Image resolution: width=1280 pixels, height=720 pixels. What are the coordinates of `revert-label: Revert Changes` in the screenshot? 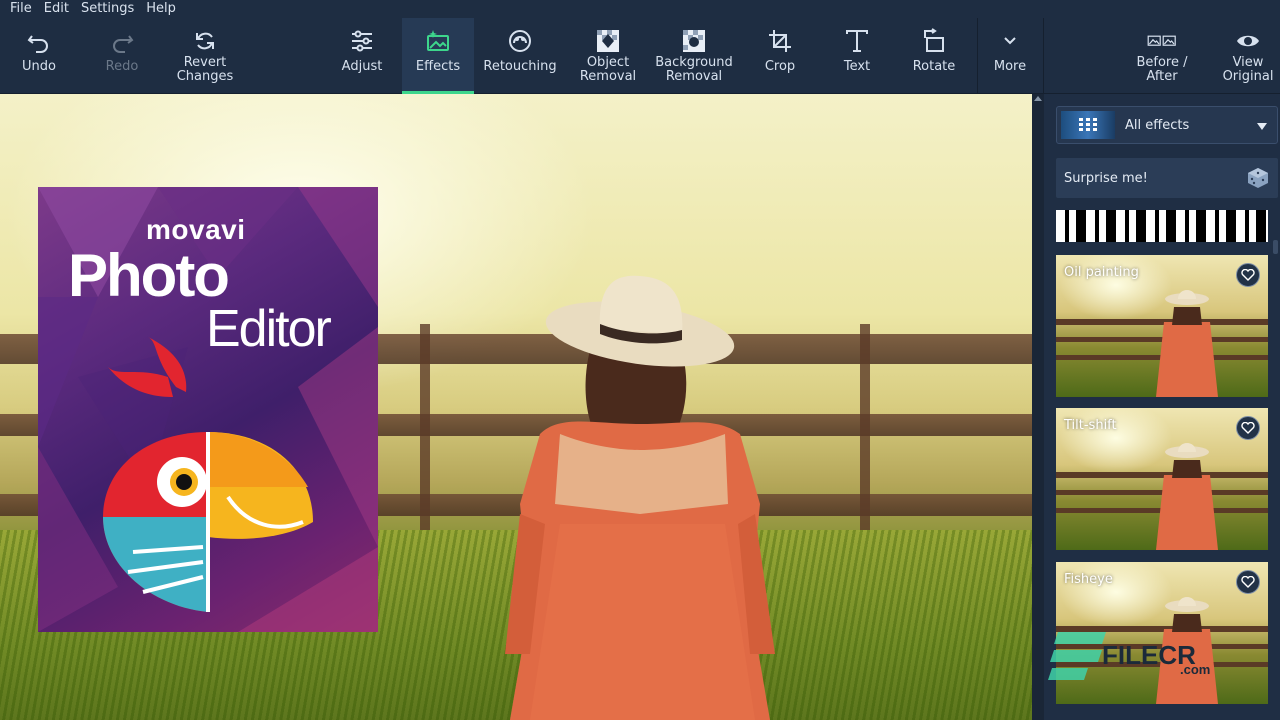 It's located at (205, 70).